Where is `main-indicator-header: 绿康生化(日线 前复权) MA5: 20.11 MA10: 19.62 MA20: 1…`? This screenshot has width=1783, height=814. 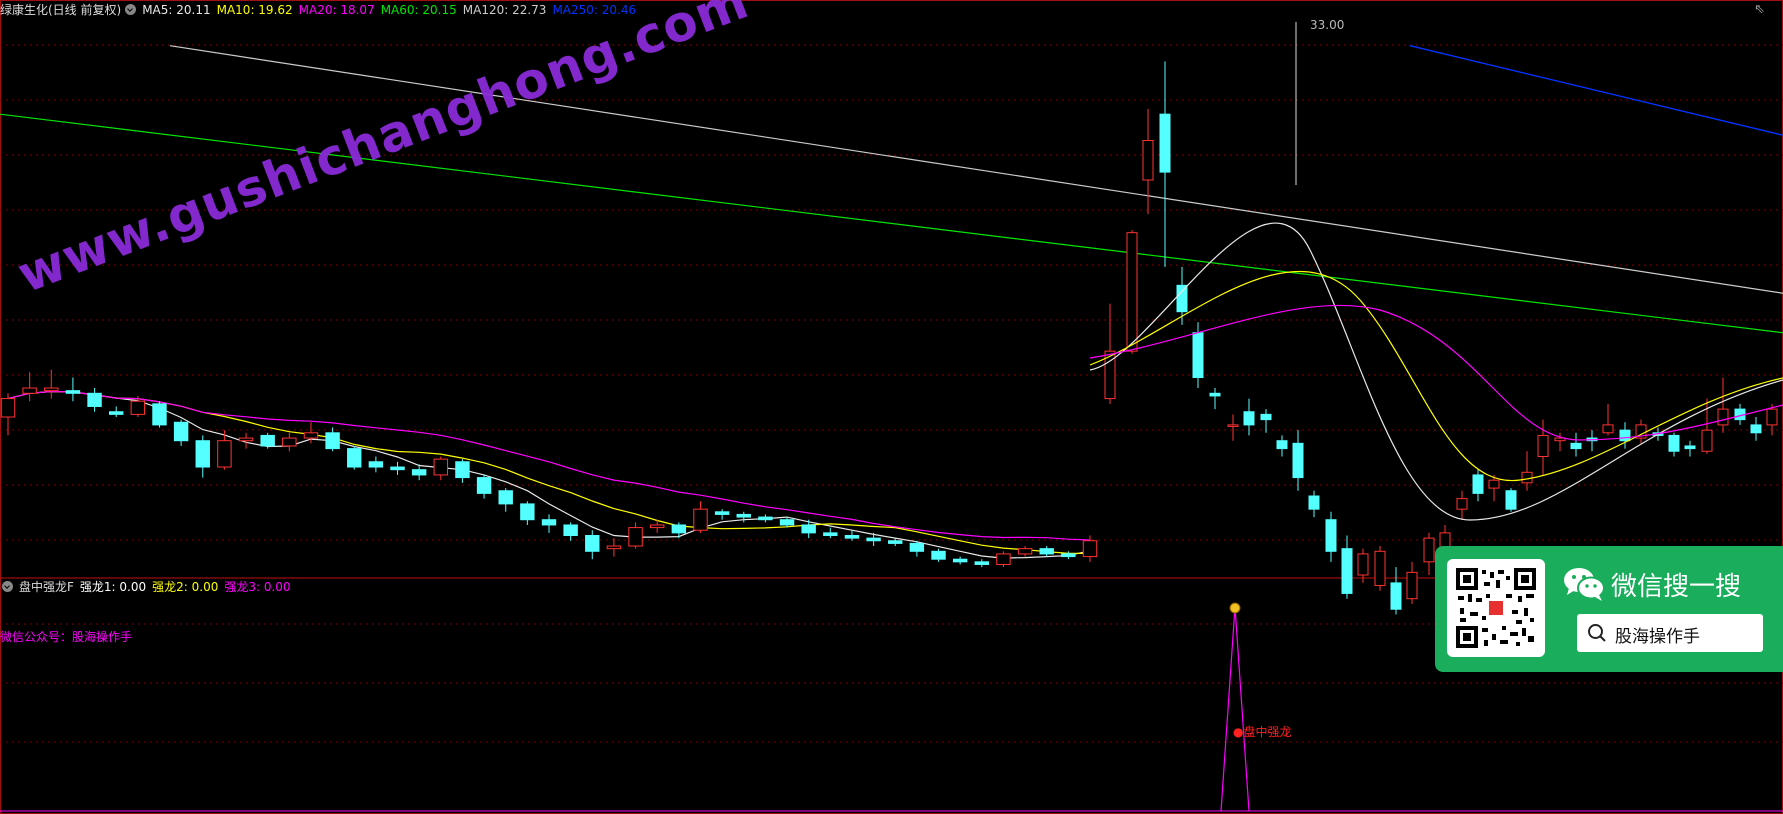 main-indicator-header: 绿康生化(日线 前复权) MA5: 20.11 MA10: 19.62 MA20: 1… is located at coordinates (321, 10).